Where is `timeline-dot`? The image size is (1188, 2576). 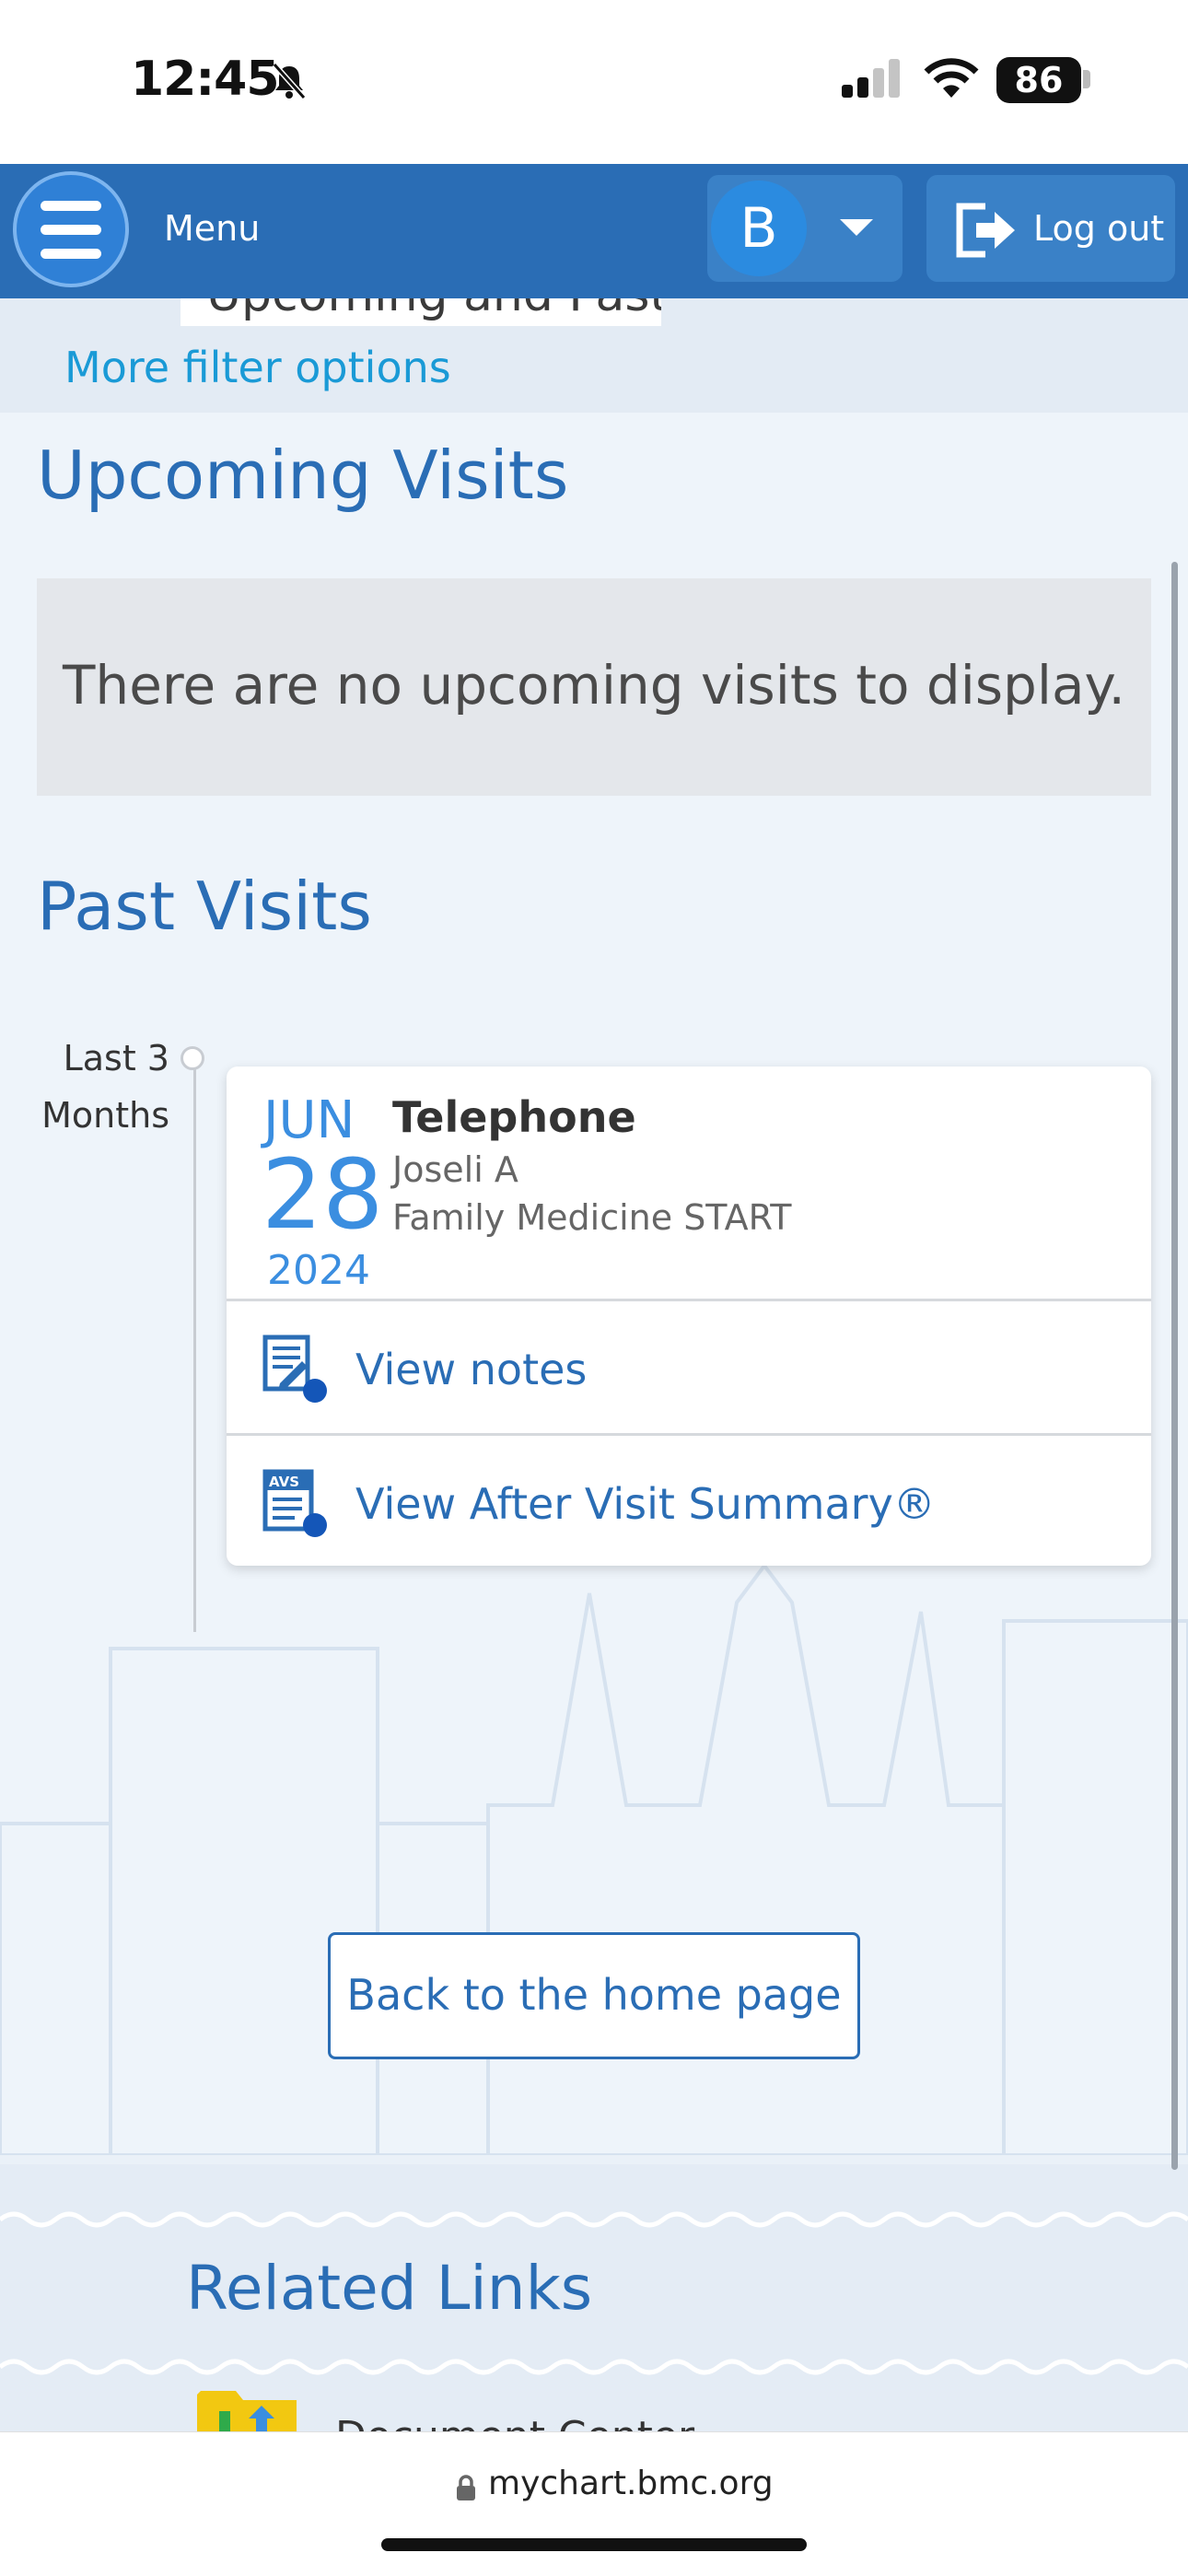 timeline-dot is located at coordinates (192, 1058).